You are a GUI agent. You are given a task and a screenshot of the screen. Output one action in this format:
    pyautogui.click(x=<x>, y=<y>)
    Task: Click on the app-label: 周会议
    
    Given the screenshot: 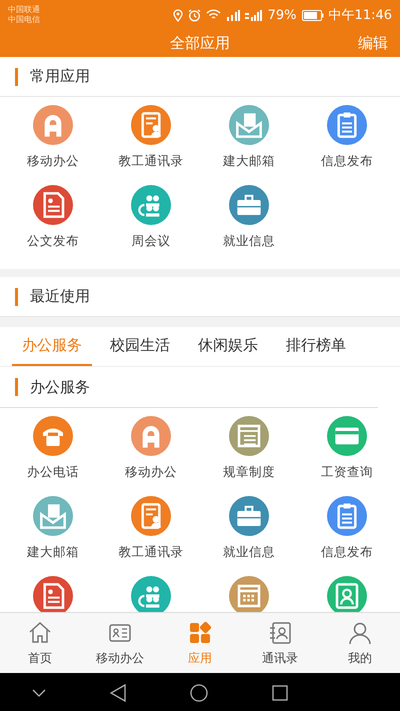 What is the action you would take?
    pyautogui.click(x=151, y=241)
    